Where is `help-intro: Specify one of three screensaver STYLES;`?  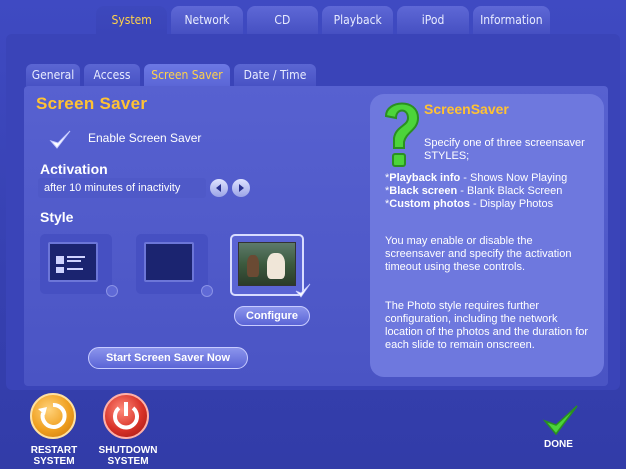
help-intro: Specify one of three screensaver STYLES; is located at coordinates (504, 149).